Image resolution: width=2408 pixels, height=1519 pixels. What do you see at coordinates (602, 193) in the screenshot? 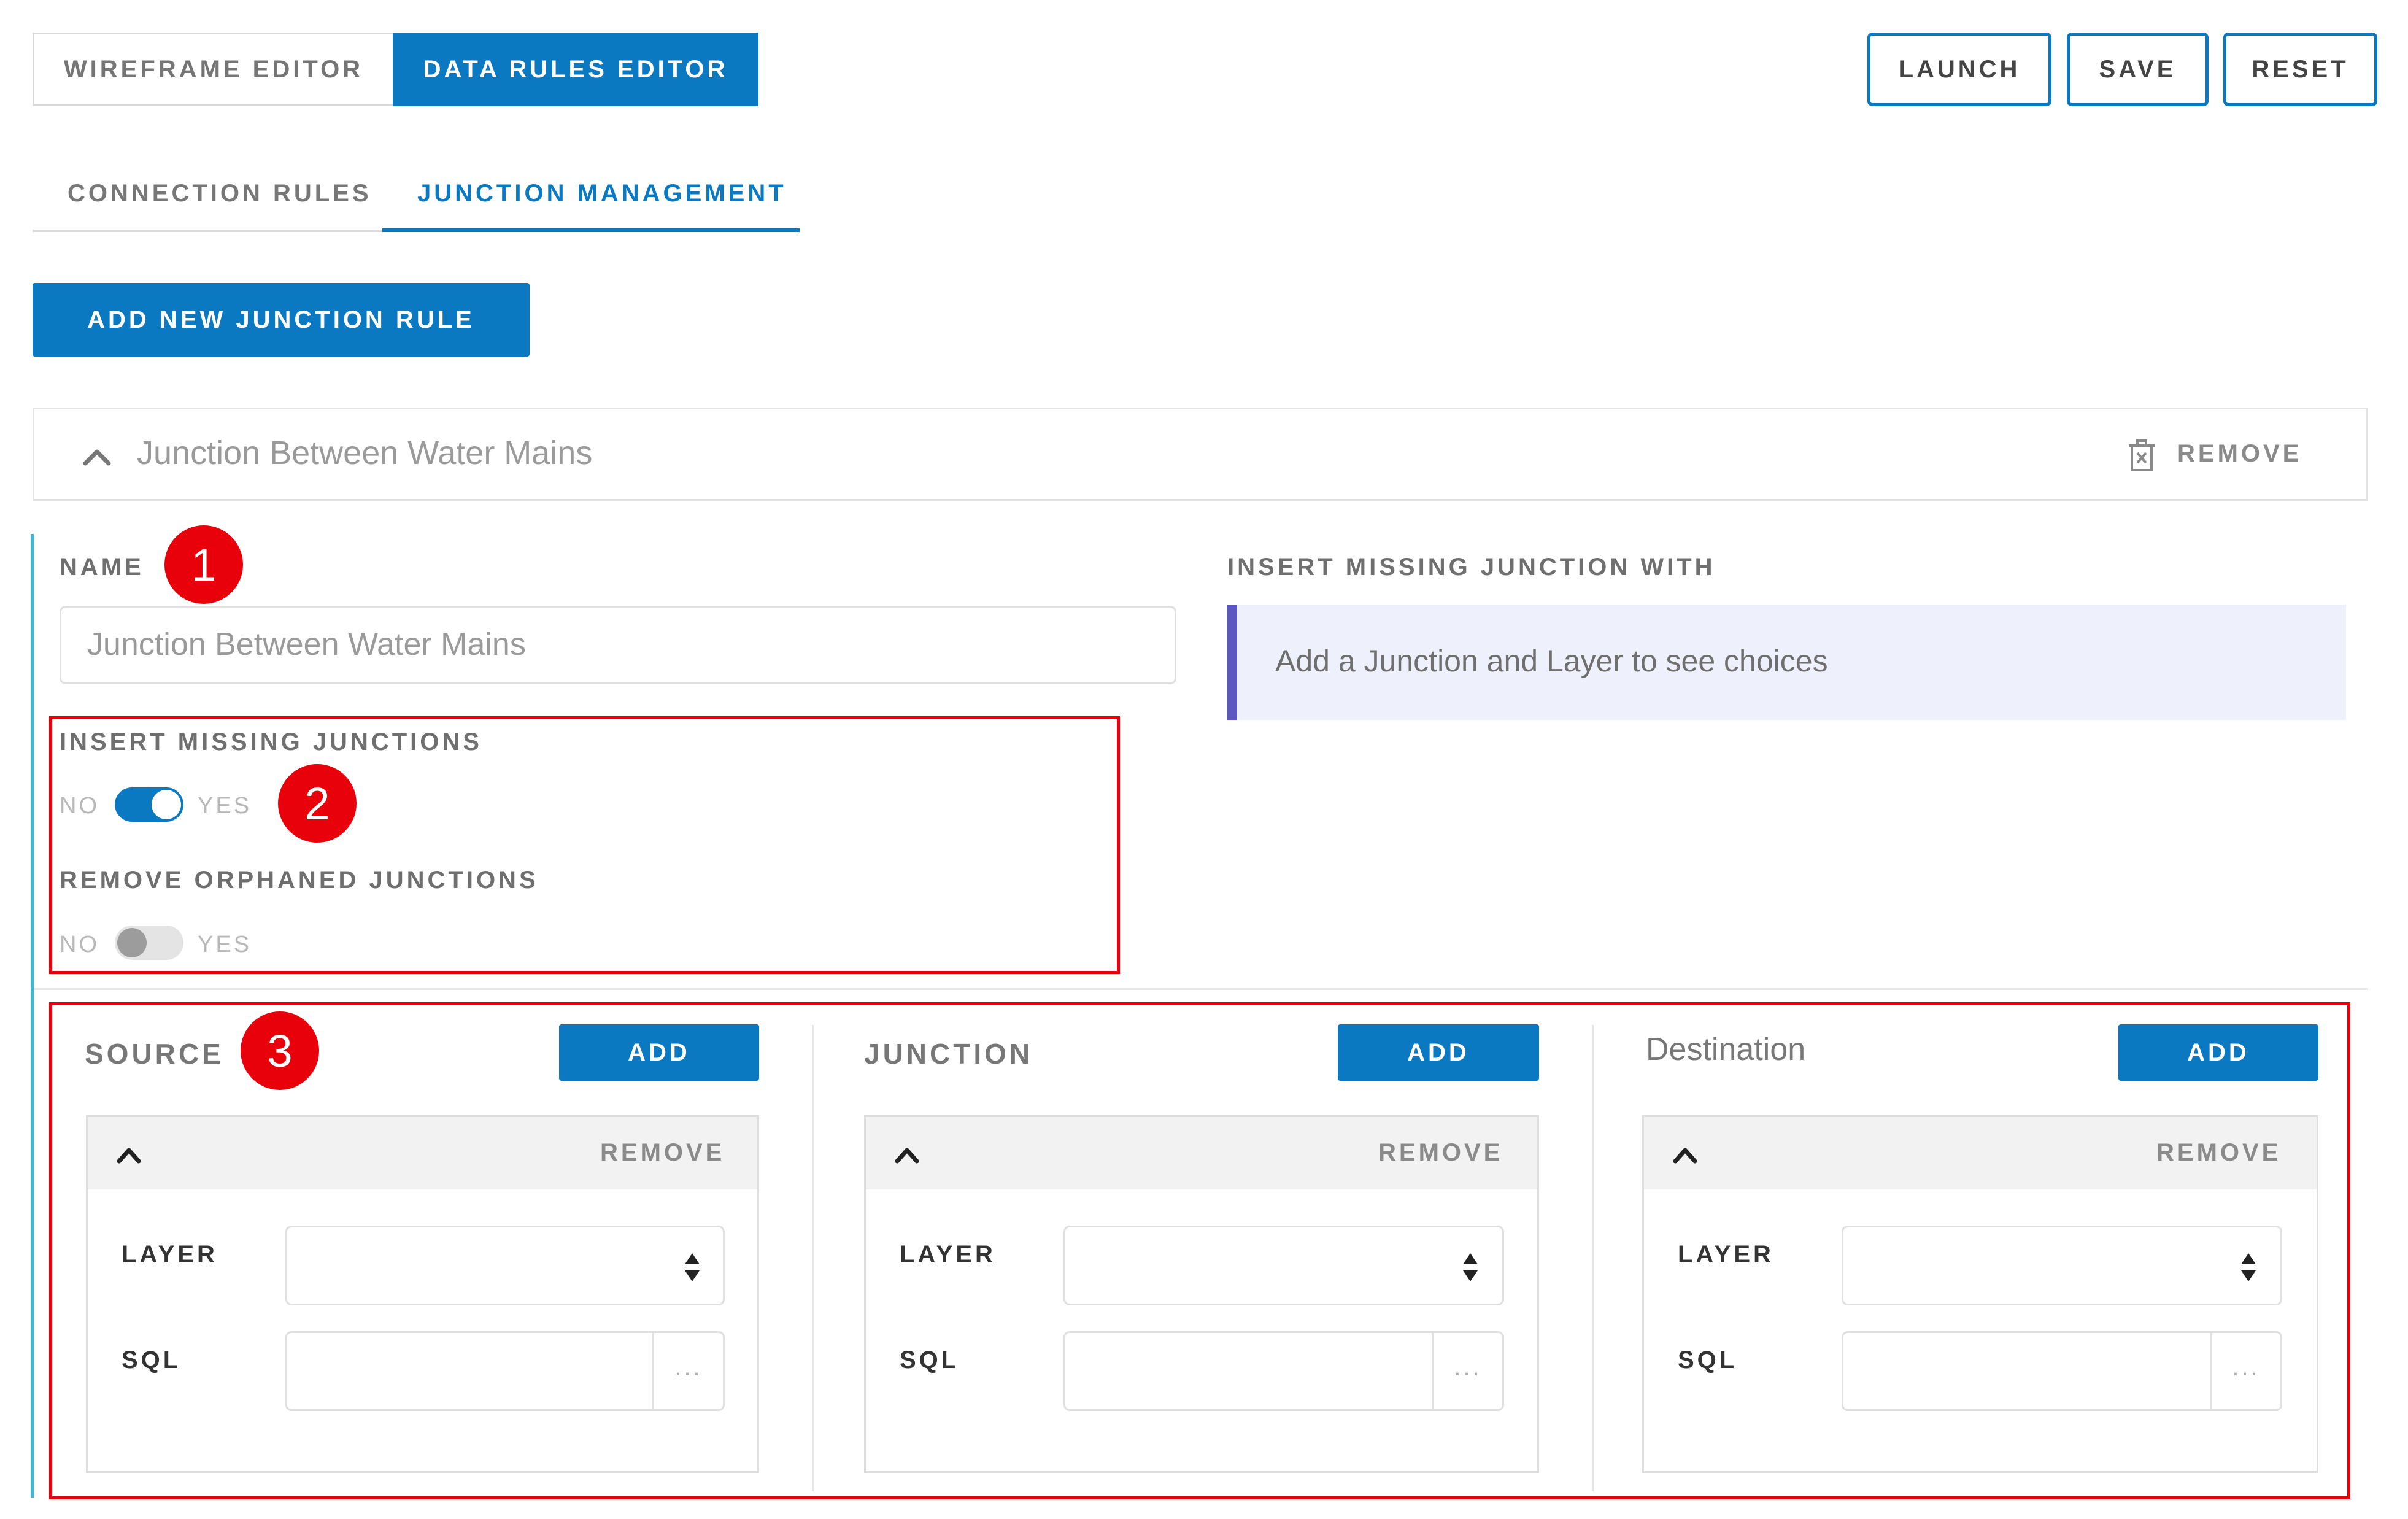
I see `tab-junction-management: JUNCTION MANAGEMENT` at bounding box center [602, 193].